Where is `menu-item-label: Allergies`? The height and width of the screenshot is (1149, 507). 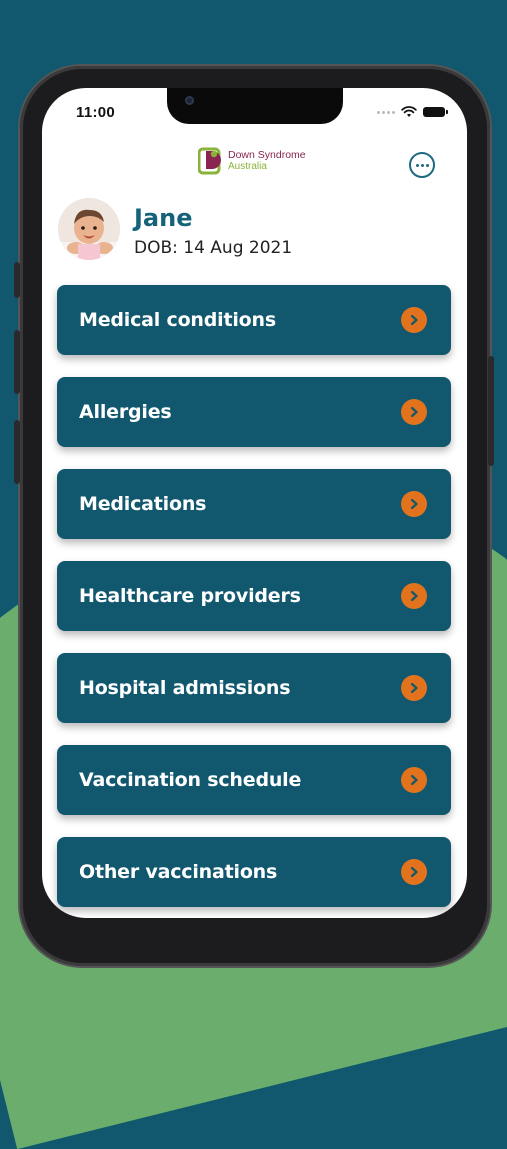 menu-item-label: Allergies is located at coordinates (125, 412).